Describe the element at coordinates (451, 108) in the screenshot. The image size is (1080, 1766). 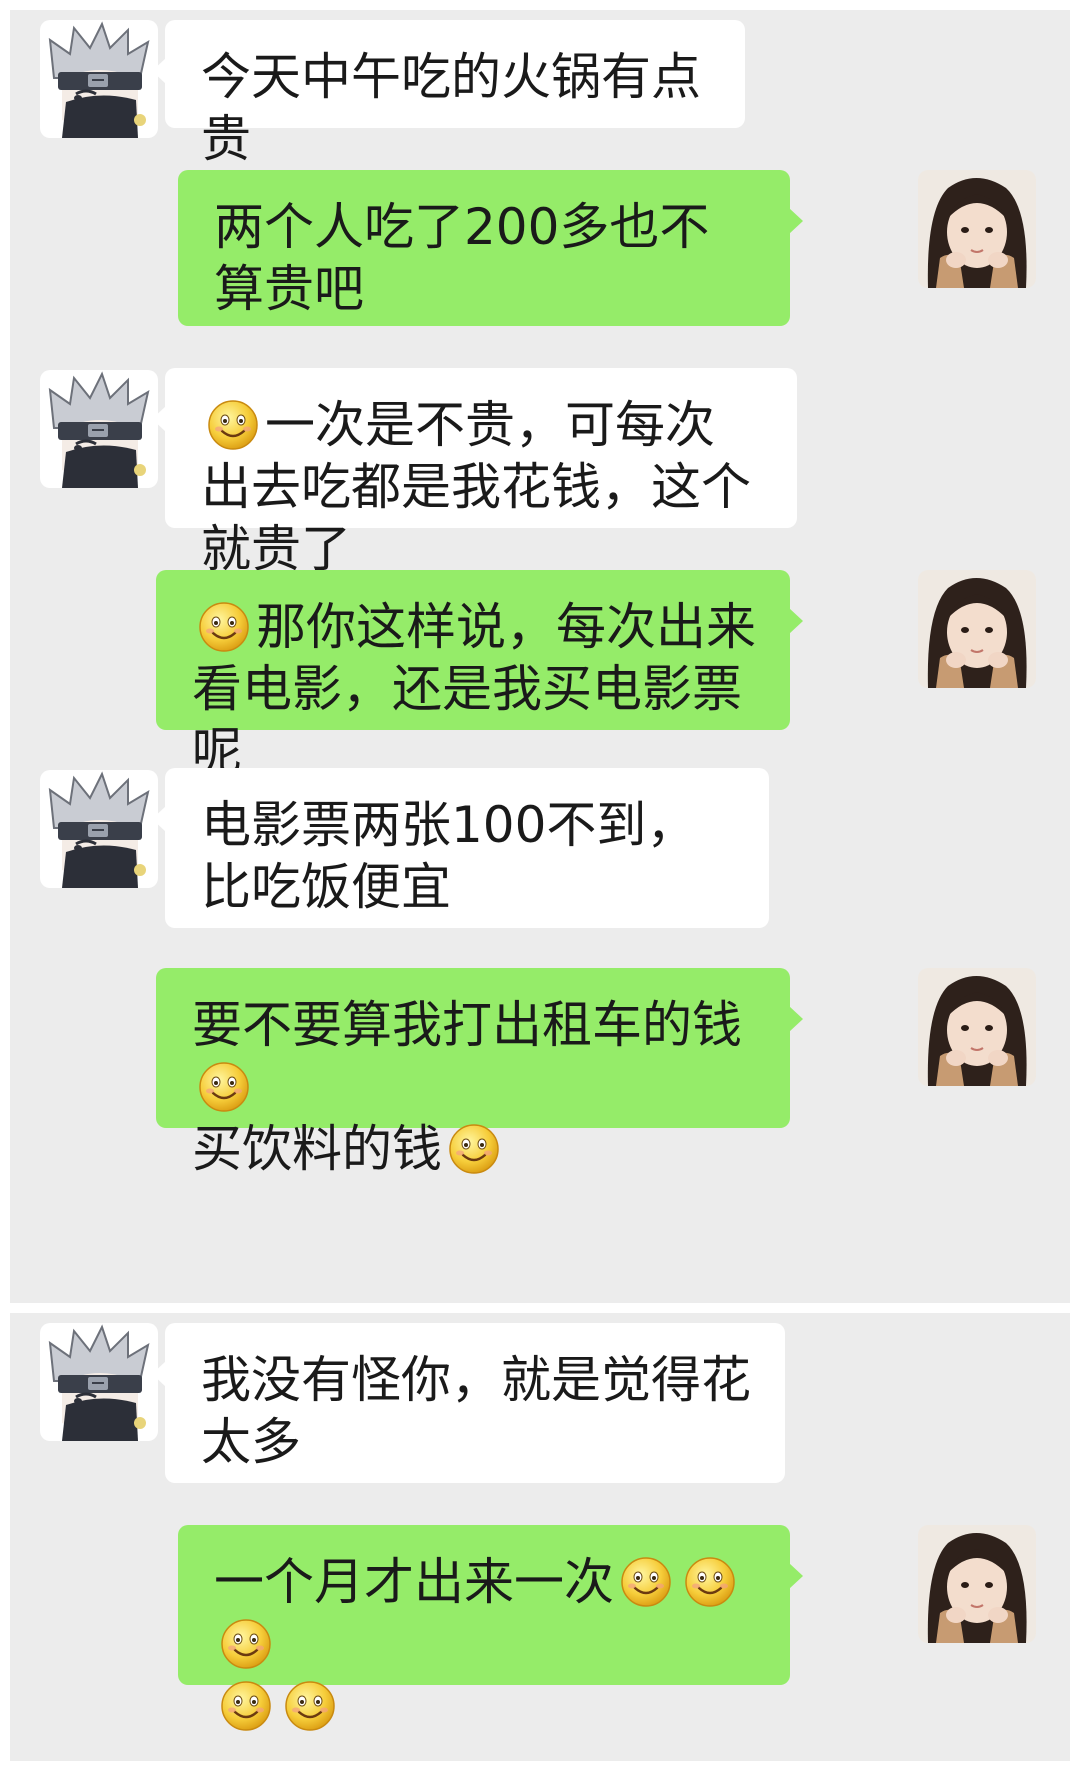
I see `message-text: 今天中午吃的火锅有点贵` at that location.